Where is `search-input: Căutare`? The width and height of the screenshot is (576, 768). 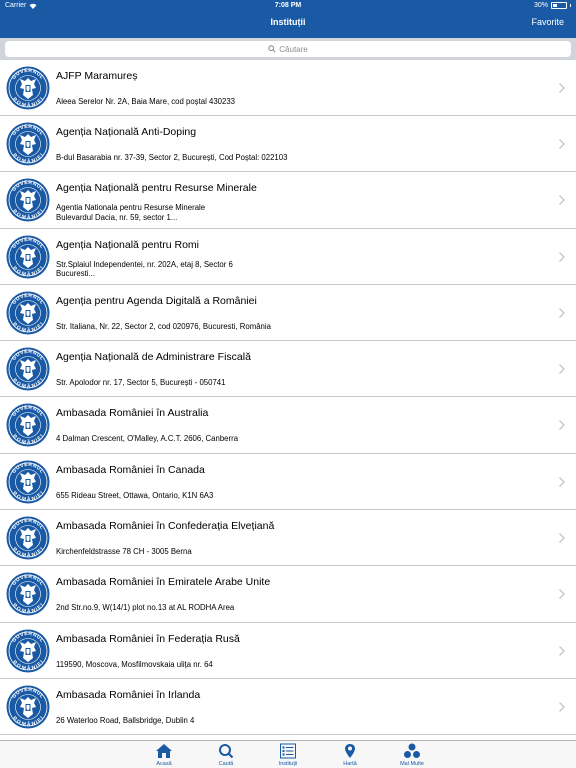
search-input: Căutare is located at coordinates (288, 49).